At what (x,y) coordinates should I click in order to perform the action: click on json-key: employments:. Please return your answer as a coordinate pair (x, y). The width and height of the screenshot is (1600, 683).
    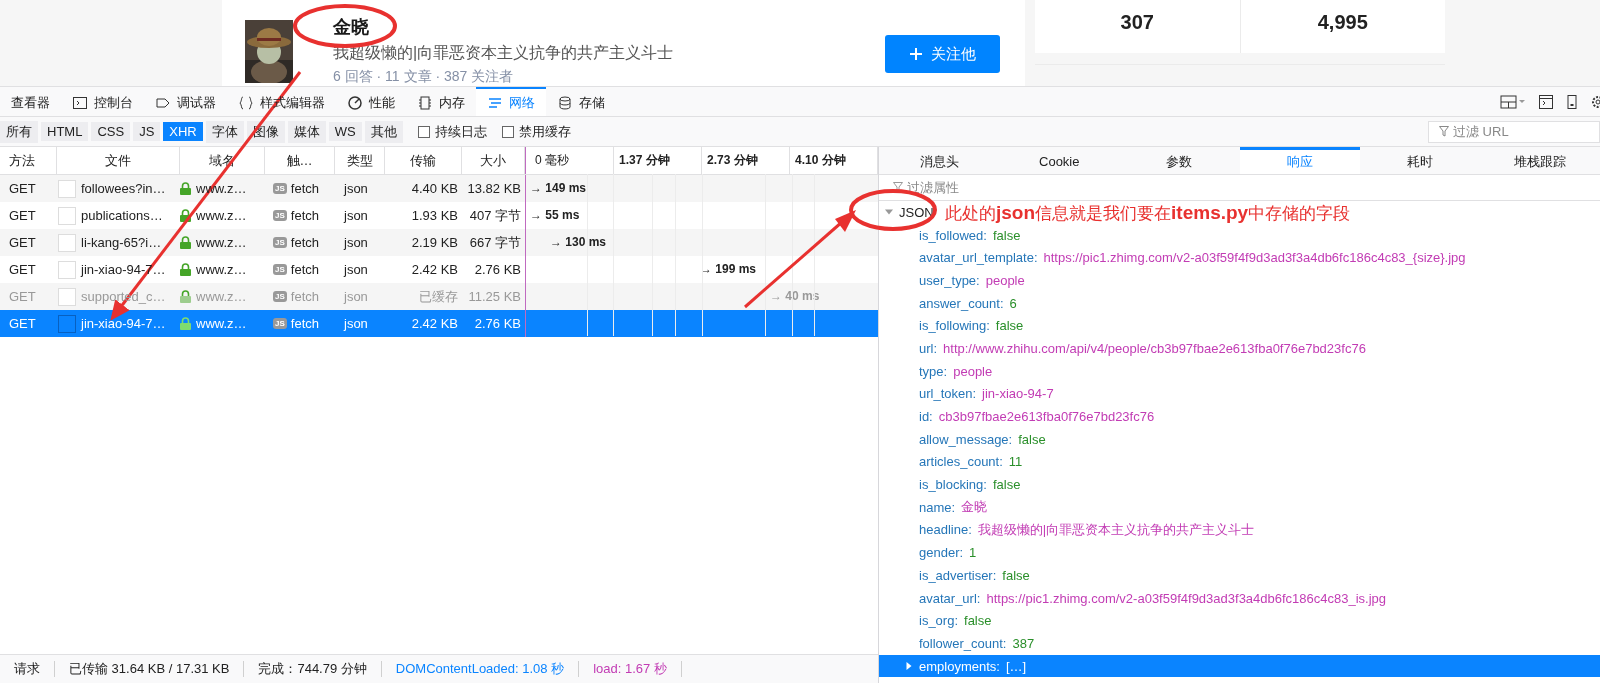
    Looking at the image, I should click on (959, 666).